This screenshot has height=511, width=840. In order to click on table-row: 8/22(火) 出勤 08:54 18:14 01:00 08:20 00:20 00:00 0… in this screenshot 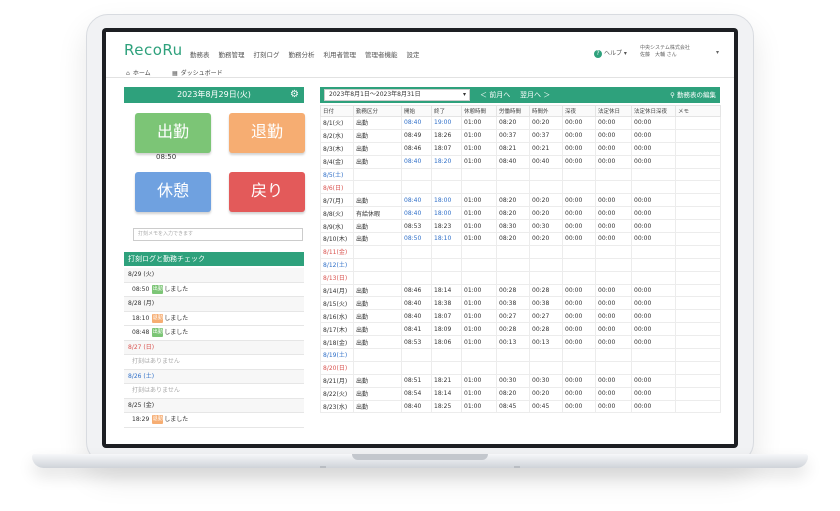, I will do `click(520, 393)`.